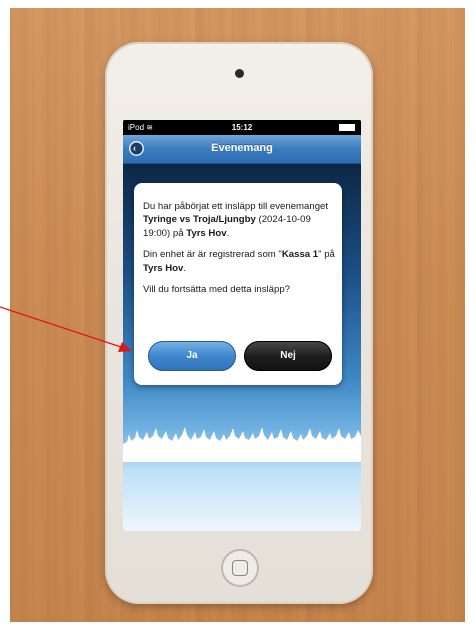 The image size is (476, 629). What do you see at coordinates (66, 329) in the screenshot?
I see `annotation-arrow-icon` at bounding box center [66, 329].